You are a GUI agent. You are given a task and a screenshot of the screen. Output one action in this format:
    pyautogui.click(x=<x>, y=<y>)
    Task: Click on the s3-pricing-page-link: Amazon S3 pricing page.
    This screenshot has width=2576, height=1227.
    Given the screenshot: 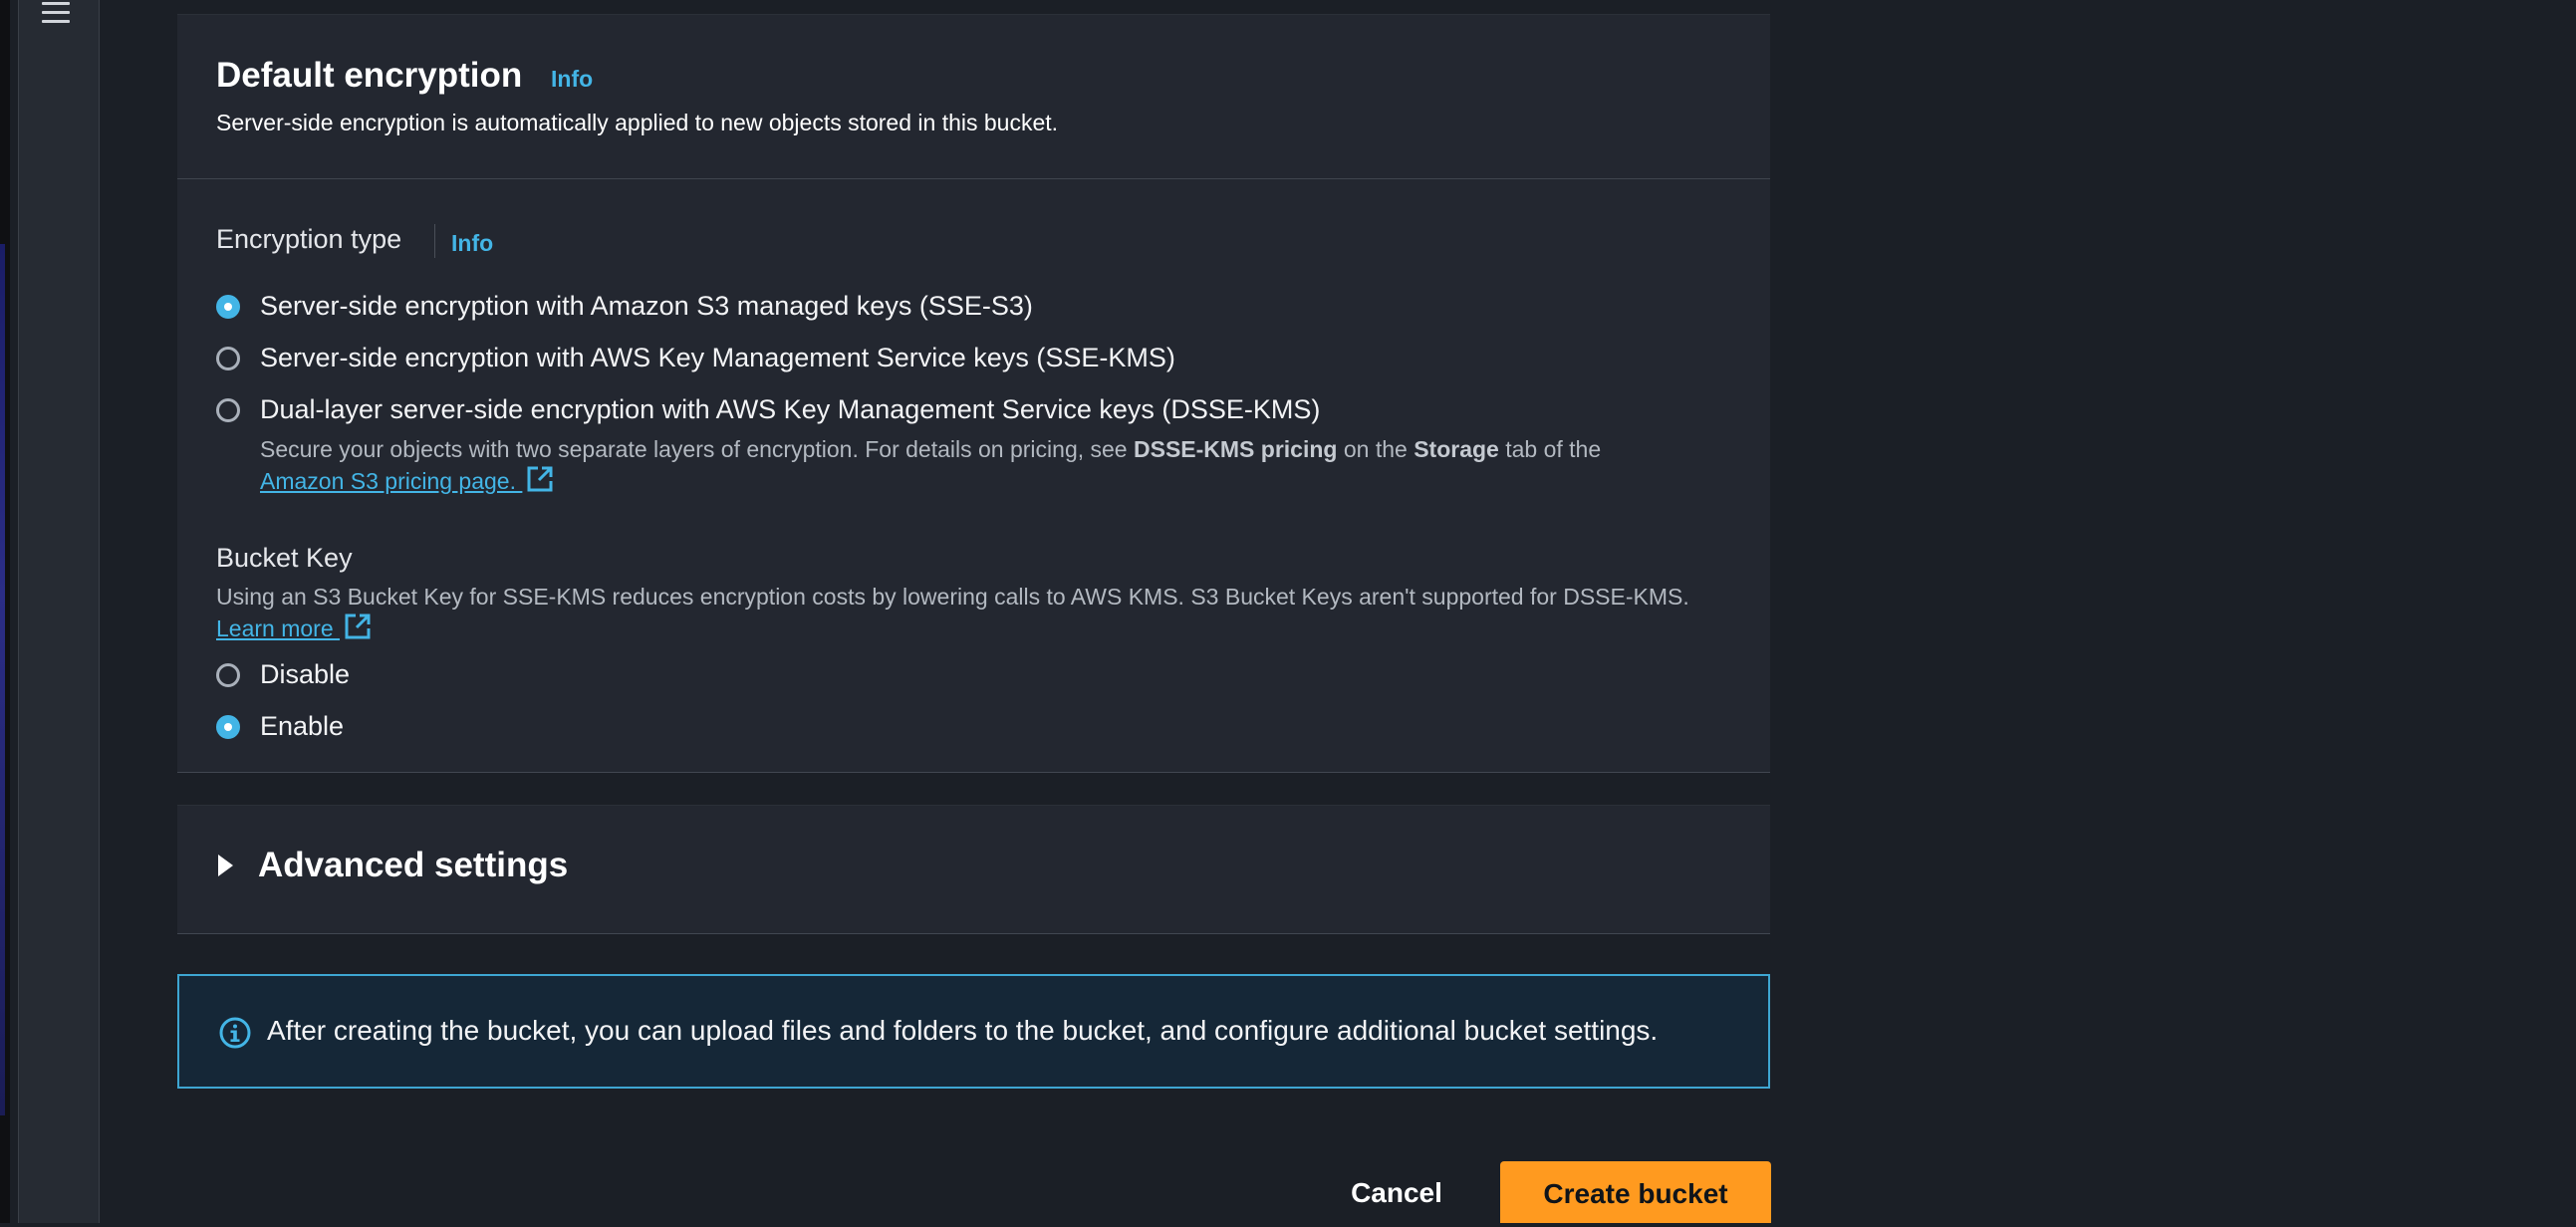 What is the action you would take?
    pyautogui.click(x=391, y=481)
    